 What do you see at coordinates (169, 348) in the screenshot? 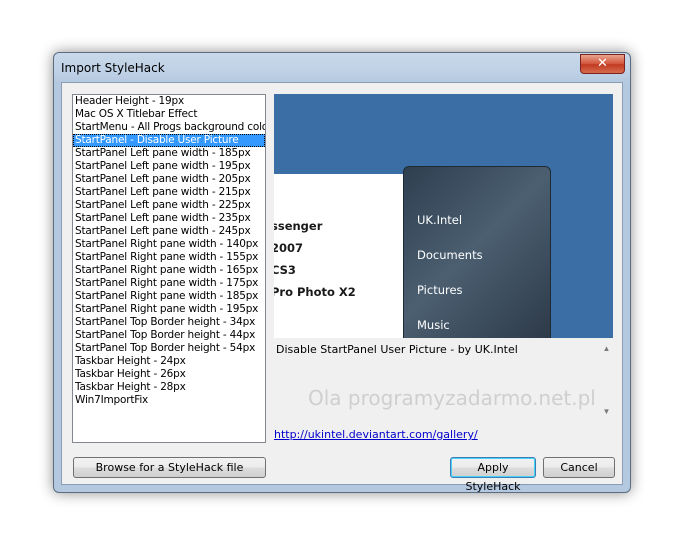
I see `list-item: StartPanel Top Border height - 54px` at bounding box center [169, 348].